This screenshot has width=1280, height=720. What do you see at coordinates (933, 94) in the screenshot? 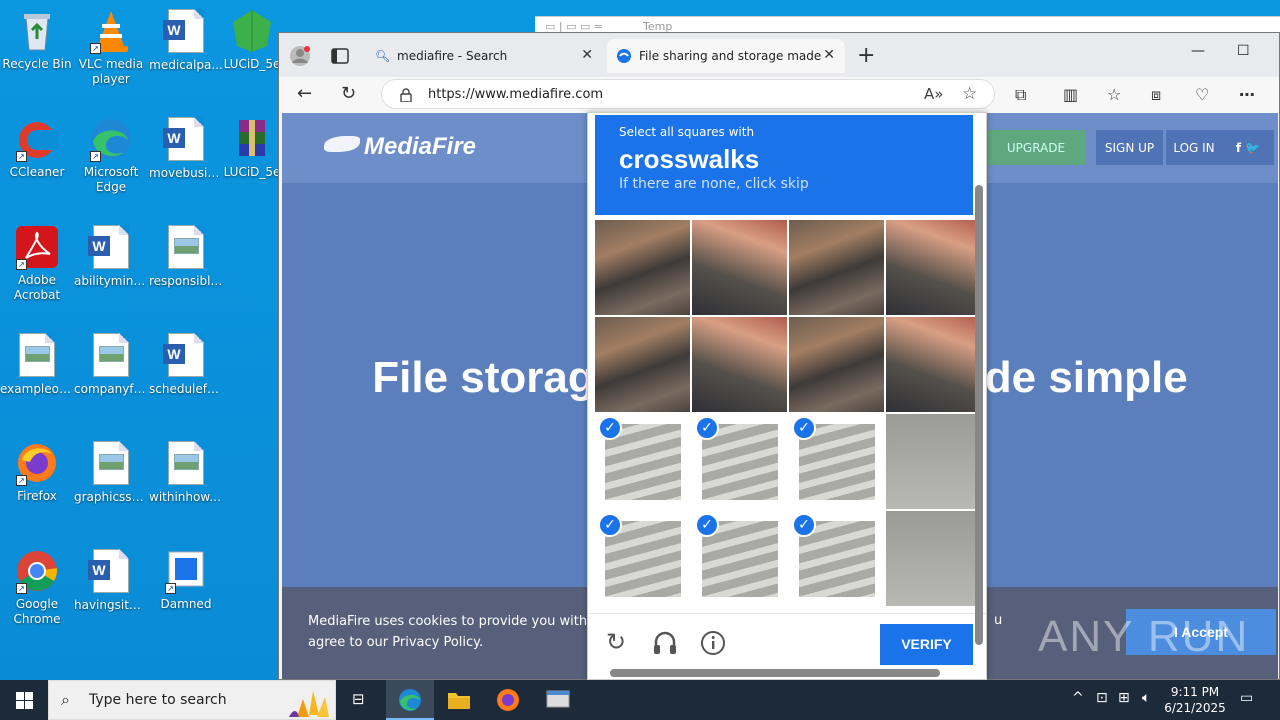
I see `read-aloud-icon: A»` at bounding box center [933, 94].